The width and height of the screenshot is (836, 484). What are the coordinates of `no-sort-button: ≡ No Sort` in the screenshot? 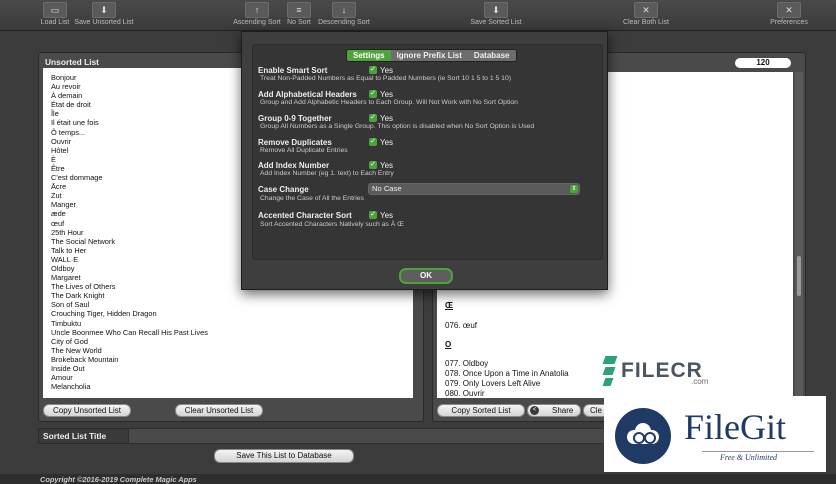 It's located at (299, 15).